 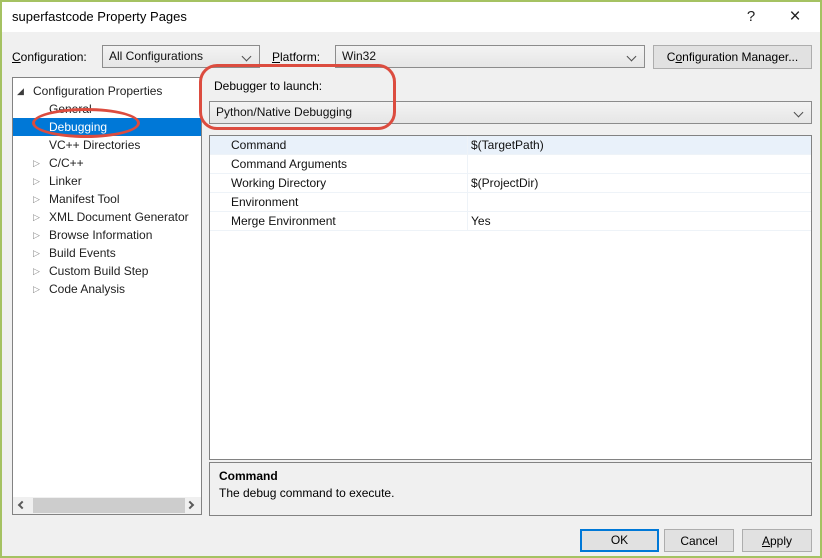 What do you see at coordinates (339, 221) in the screenshot?
I see `property-name: Merge Environment` at bounding box center [339, 221].